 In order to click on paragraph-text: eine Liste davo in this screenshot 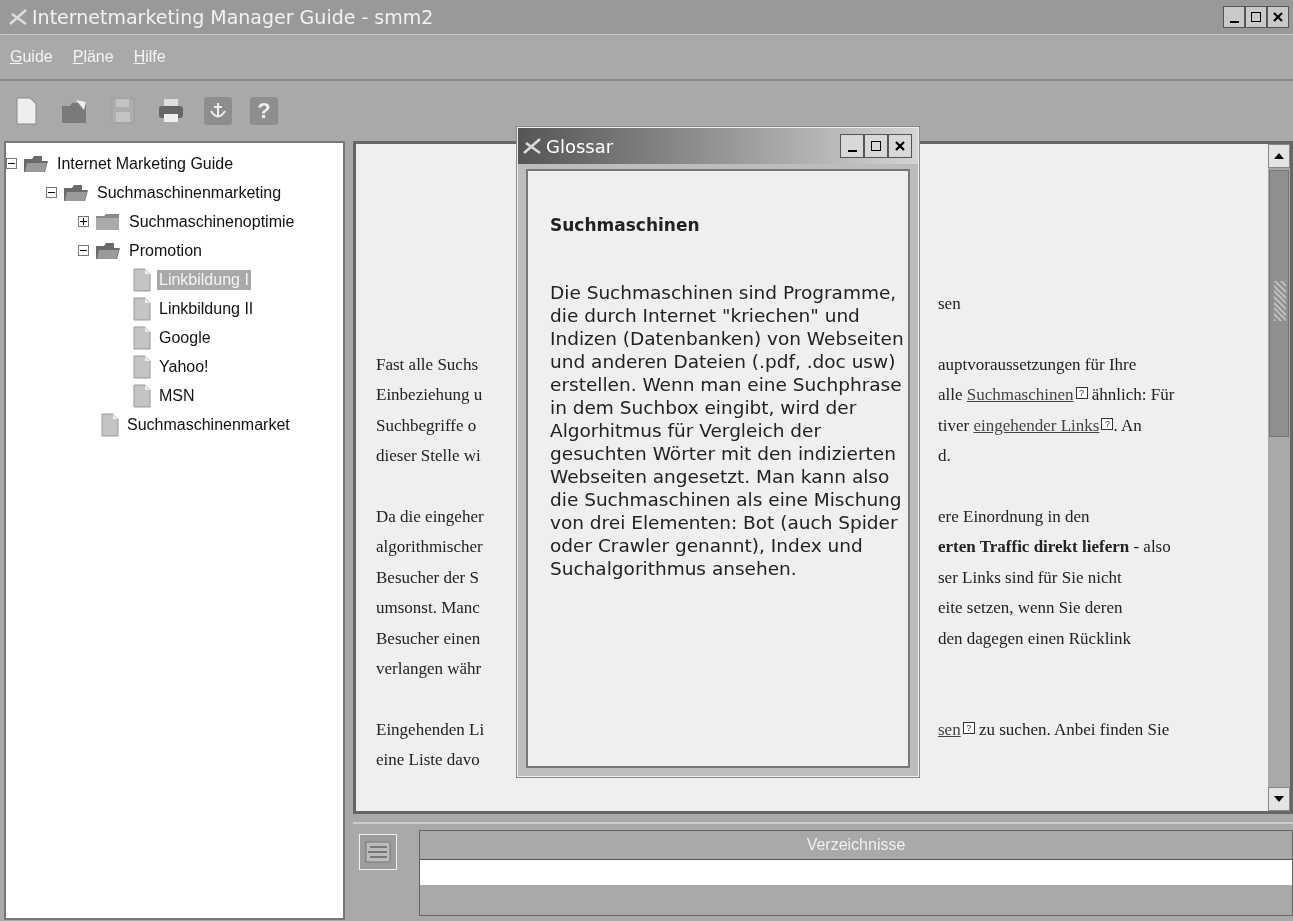, I will do `click(428, 760)`.